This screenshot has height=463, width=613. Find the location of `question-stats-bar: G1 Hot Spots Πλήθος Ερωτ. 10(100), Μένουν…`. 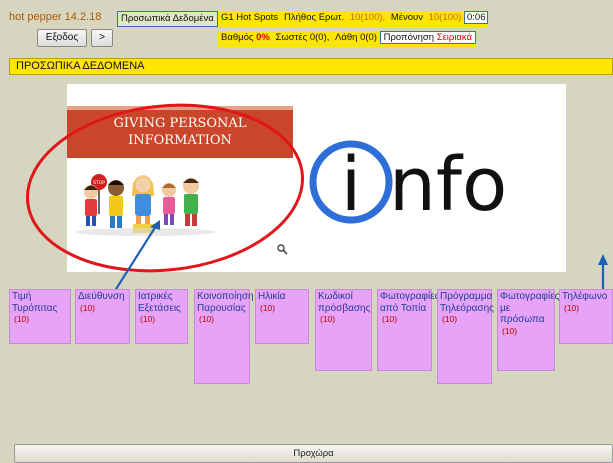

question-stats-bar: G1 Hot Spots Πλήθος Ερωτ. 10(100), Μένουν… is located at coordinates (353, 19).